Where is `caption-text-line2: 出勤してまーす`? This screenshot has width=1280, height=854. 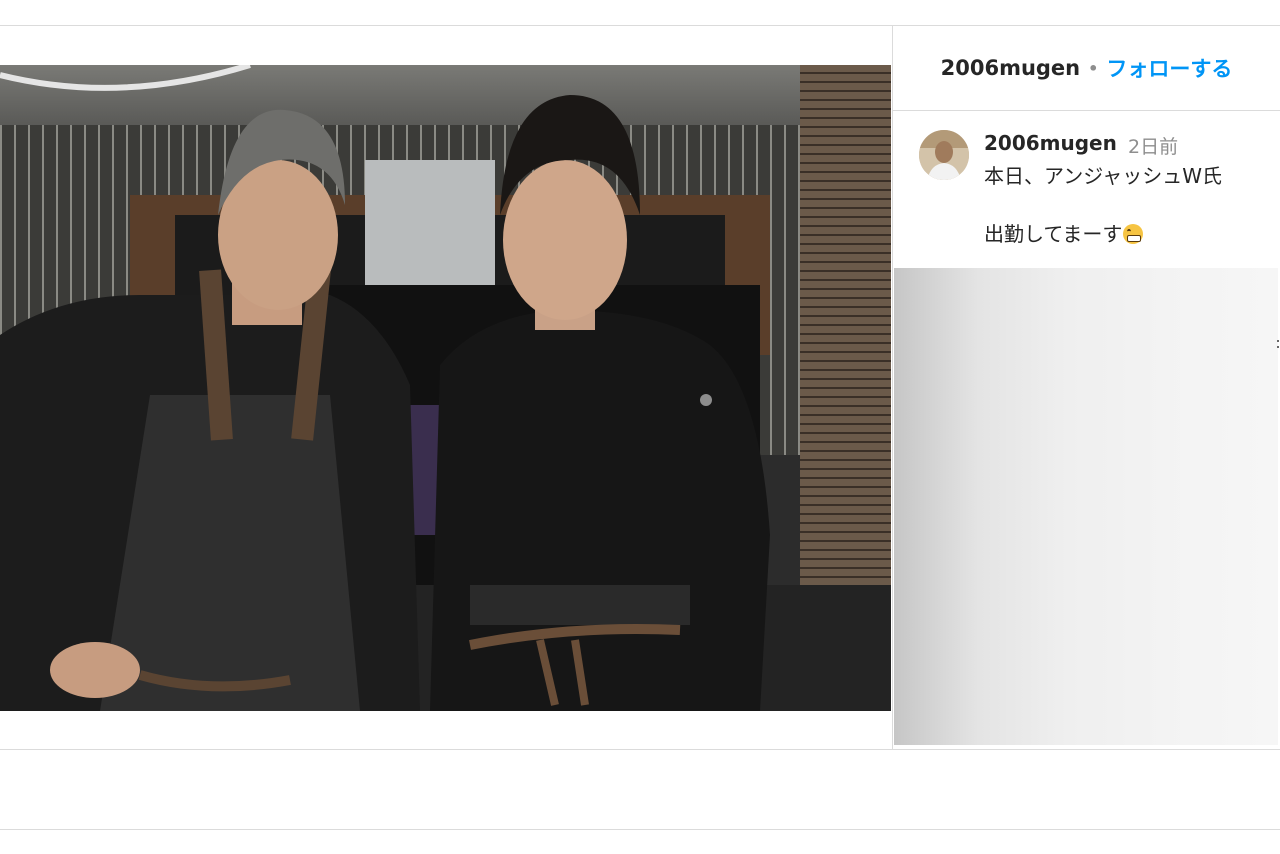
caption-text-line2: 出勤してまーす is located at coordinates (1064, 232).